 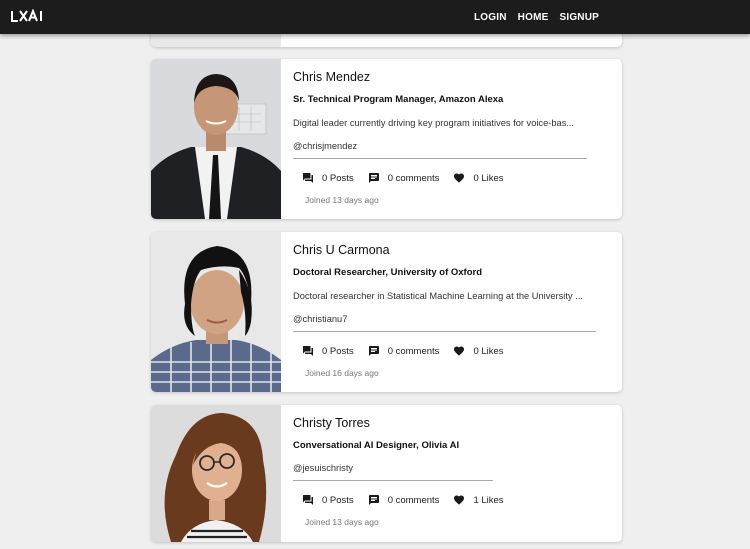 I want to click on nav-links: LOGIN HOME SIGNUP, so click(x=542, y=17).